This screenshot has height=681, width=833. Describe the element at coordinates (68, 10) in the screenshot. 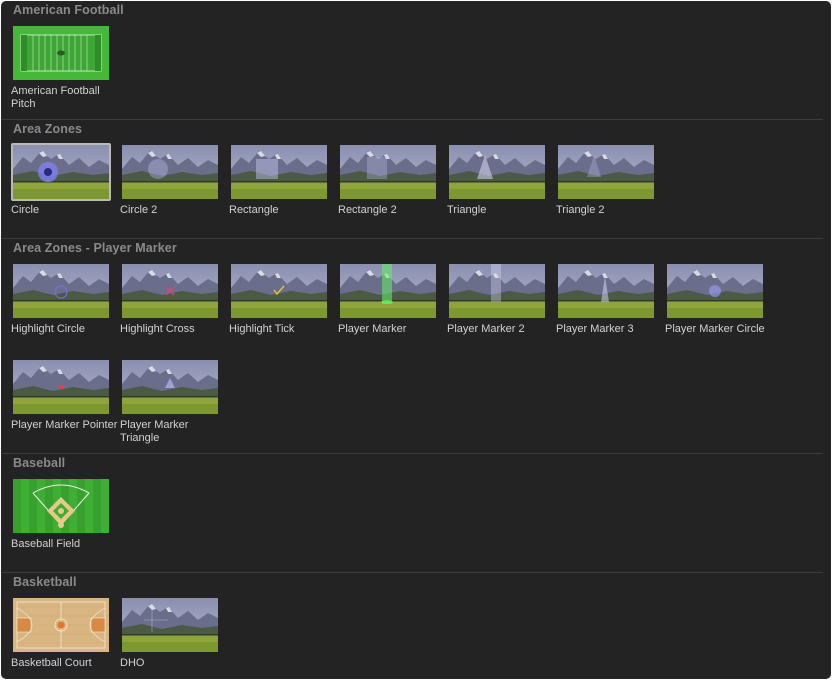

I see `section-title: American Football` at that location.